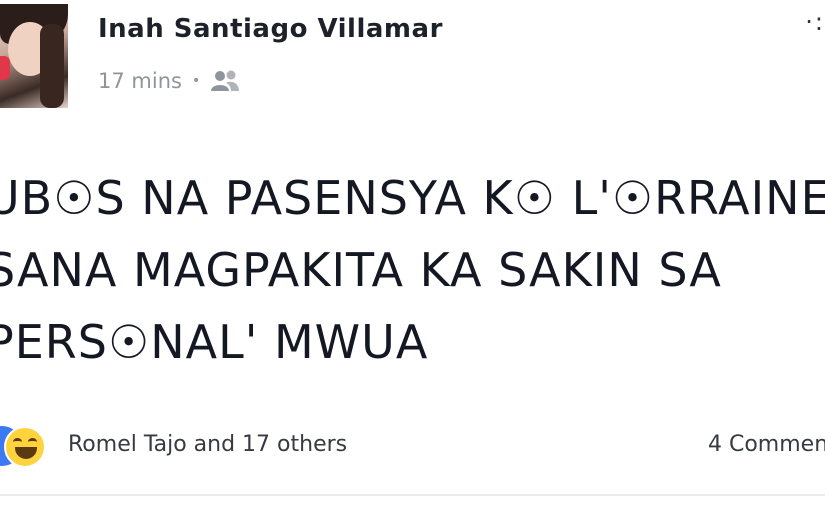 Image resolution: width=825 pixels, height=510 pixels. I want to click on avatar-hair-strand, so click(52, 66).